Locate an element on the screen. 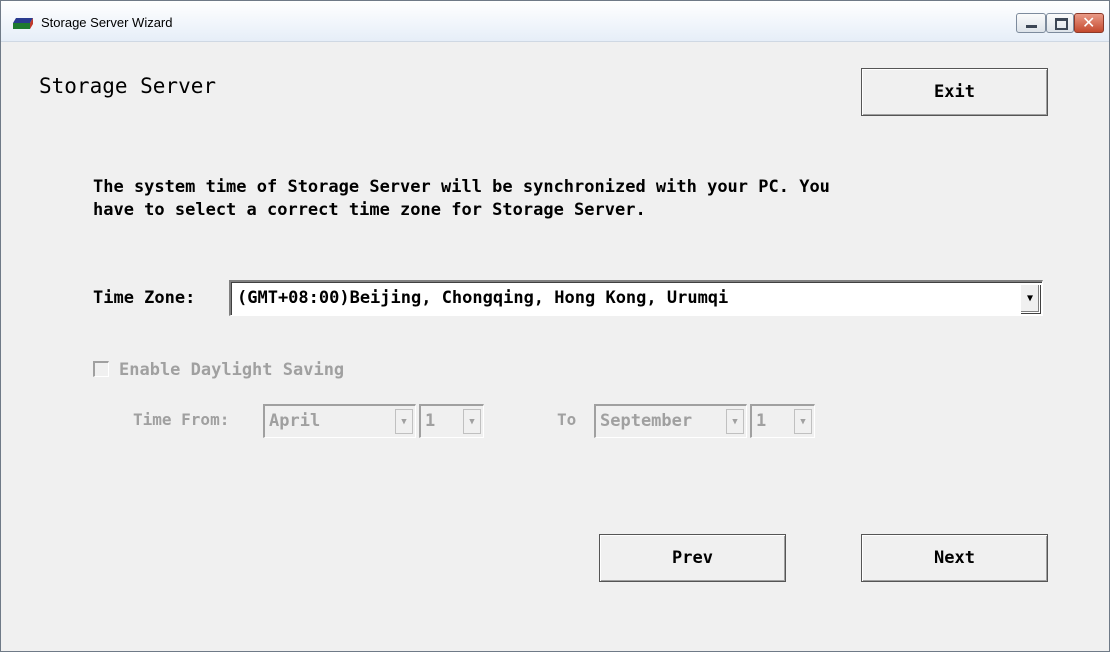 This screenshot has width=1110, height=652. minimize-icon is located at coordinates (1031, 26).